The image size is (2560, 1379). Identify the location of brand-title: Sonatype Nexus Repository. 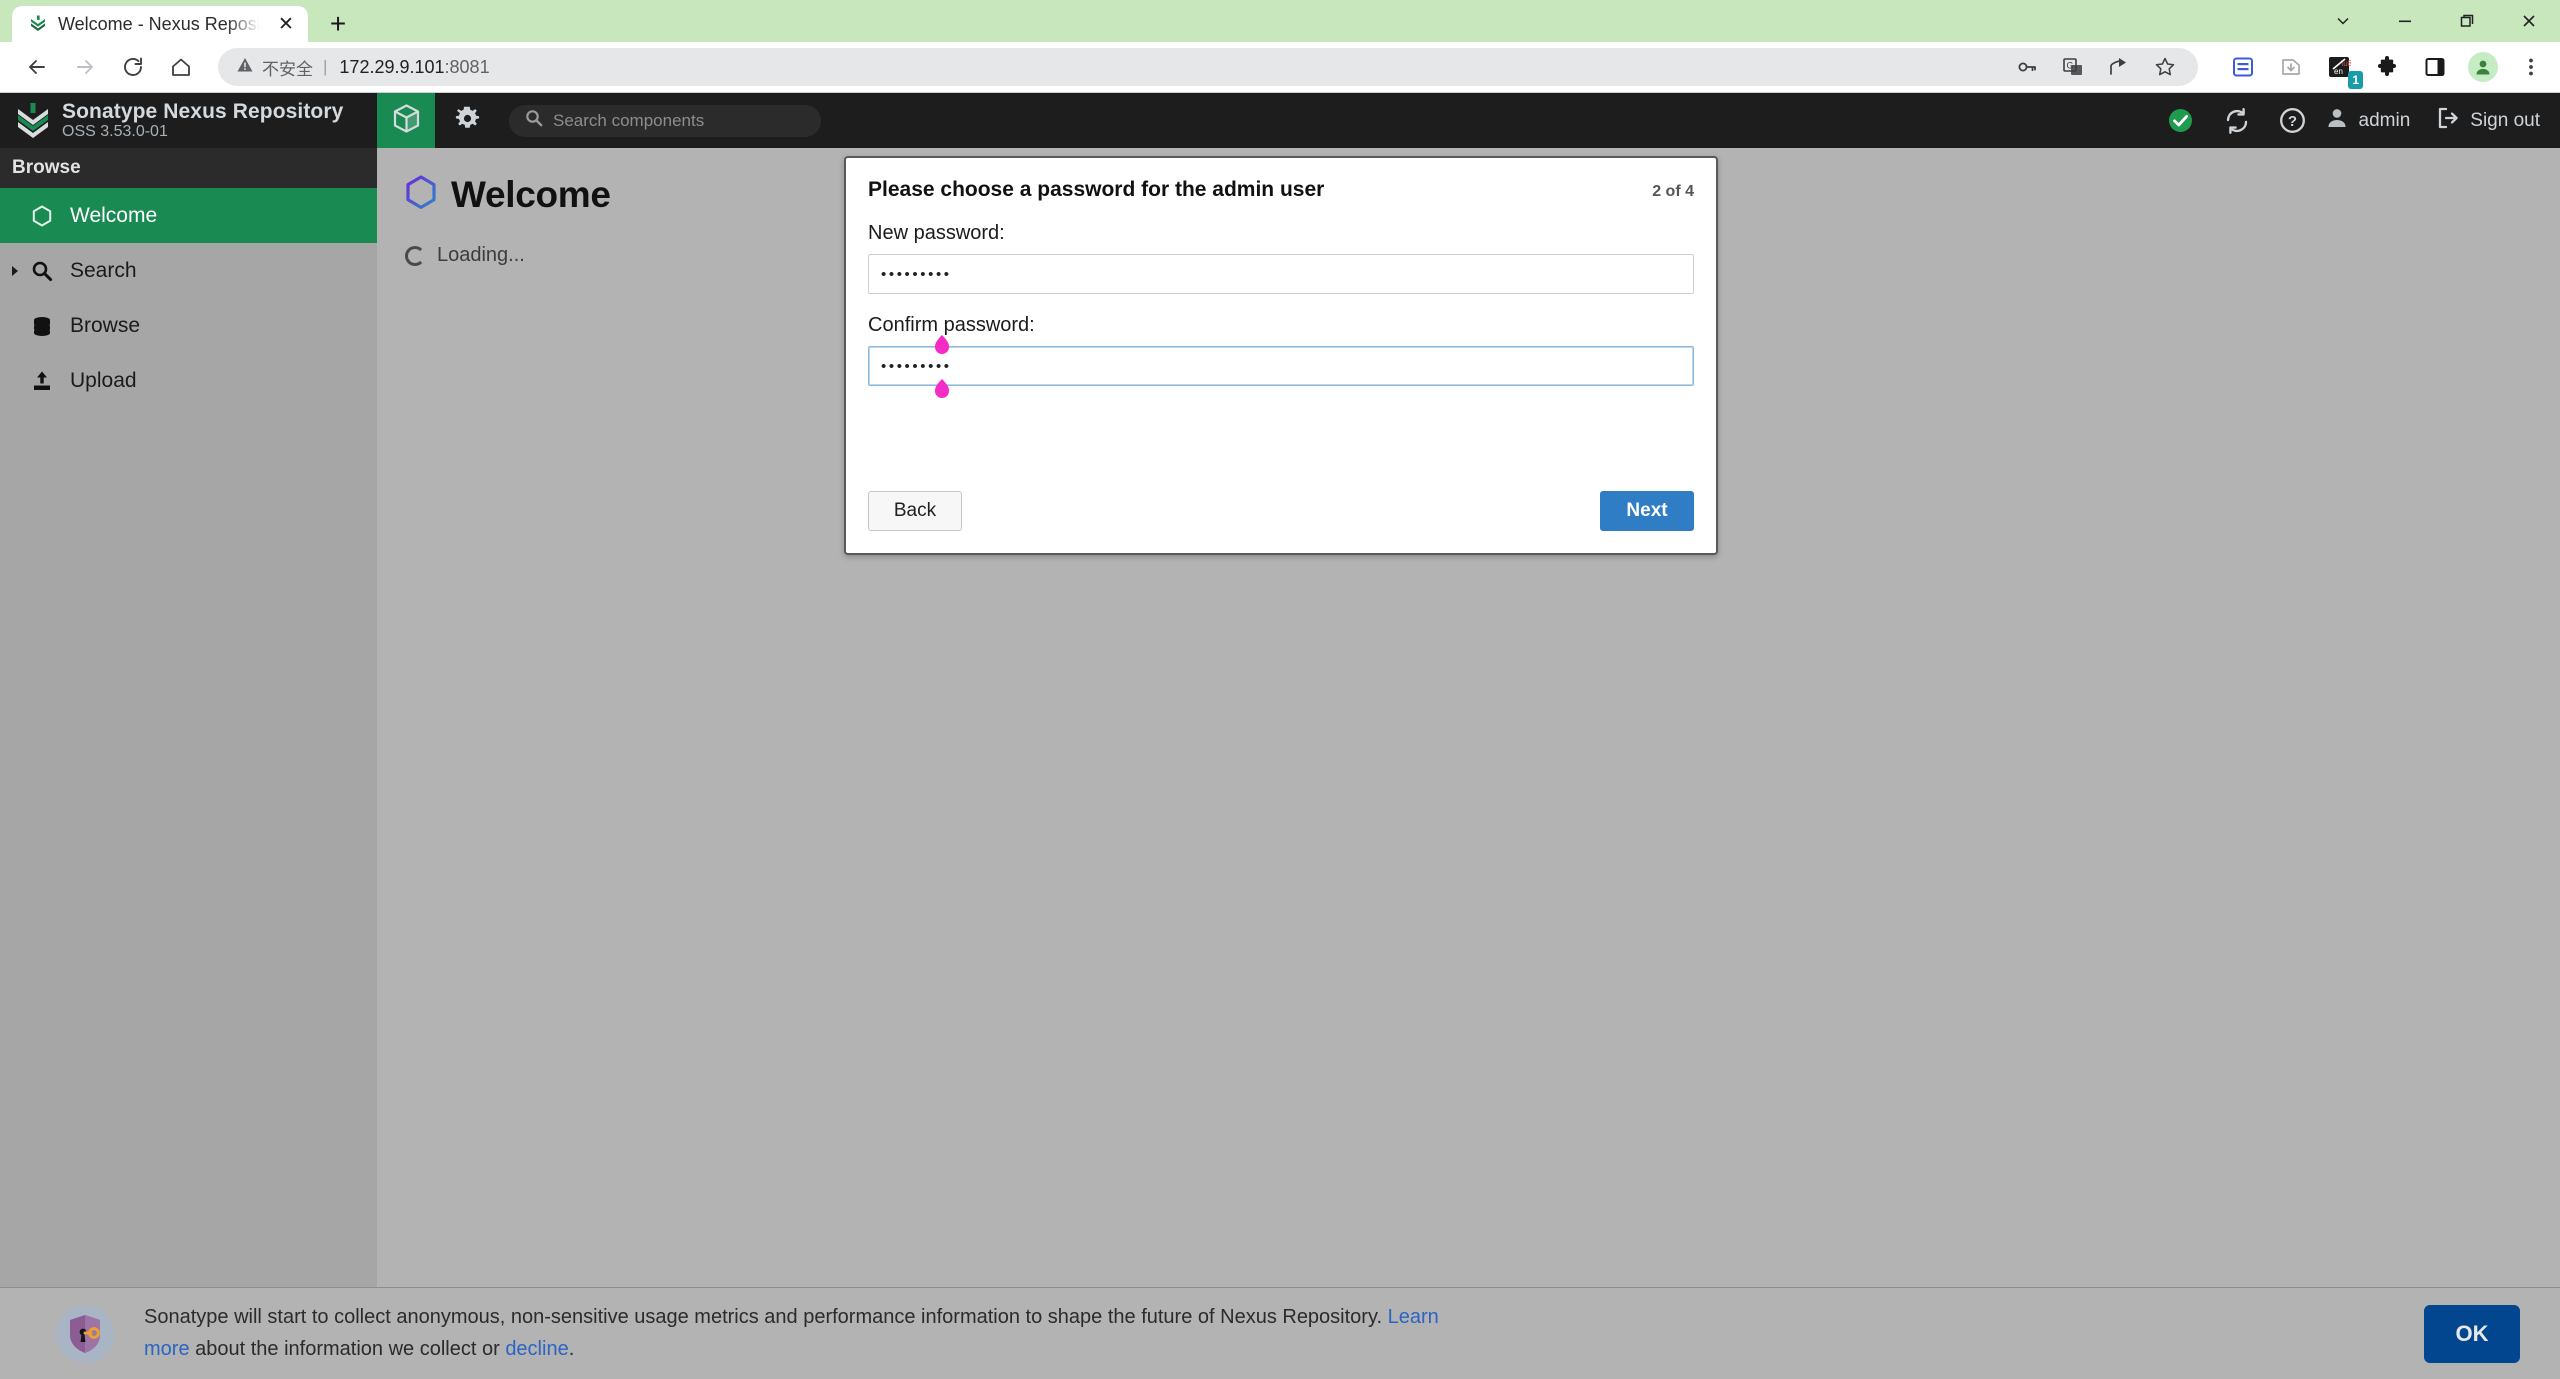
(203, 111).